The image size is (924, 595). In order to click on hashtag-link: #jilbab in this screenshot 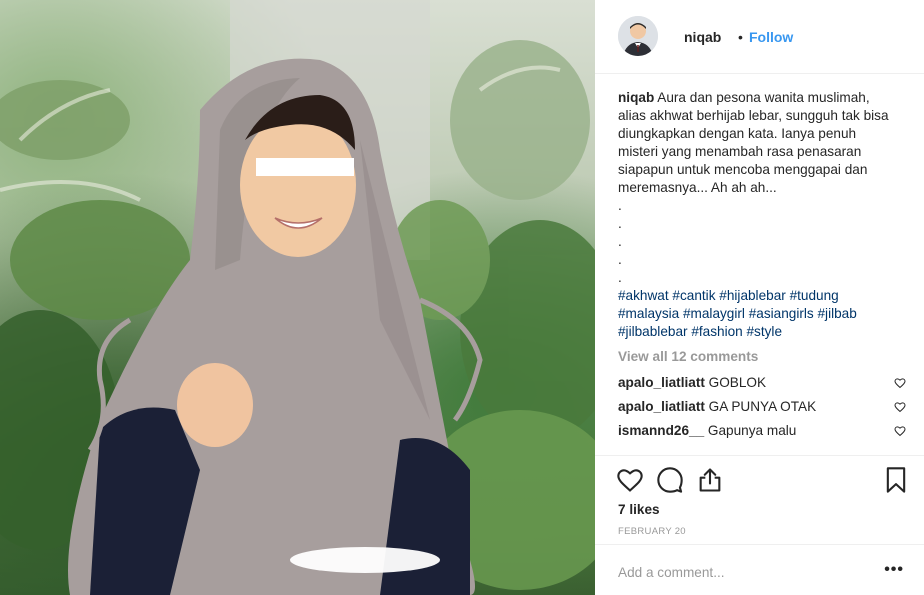, I will do `click(836, 313)`.